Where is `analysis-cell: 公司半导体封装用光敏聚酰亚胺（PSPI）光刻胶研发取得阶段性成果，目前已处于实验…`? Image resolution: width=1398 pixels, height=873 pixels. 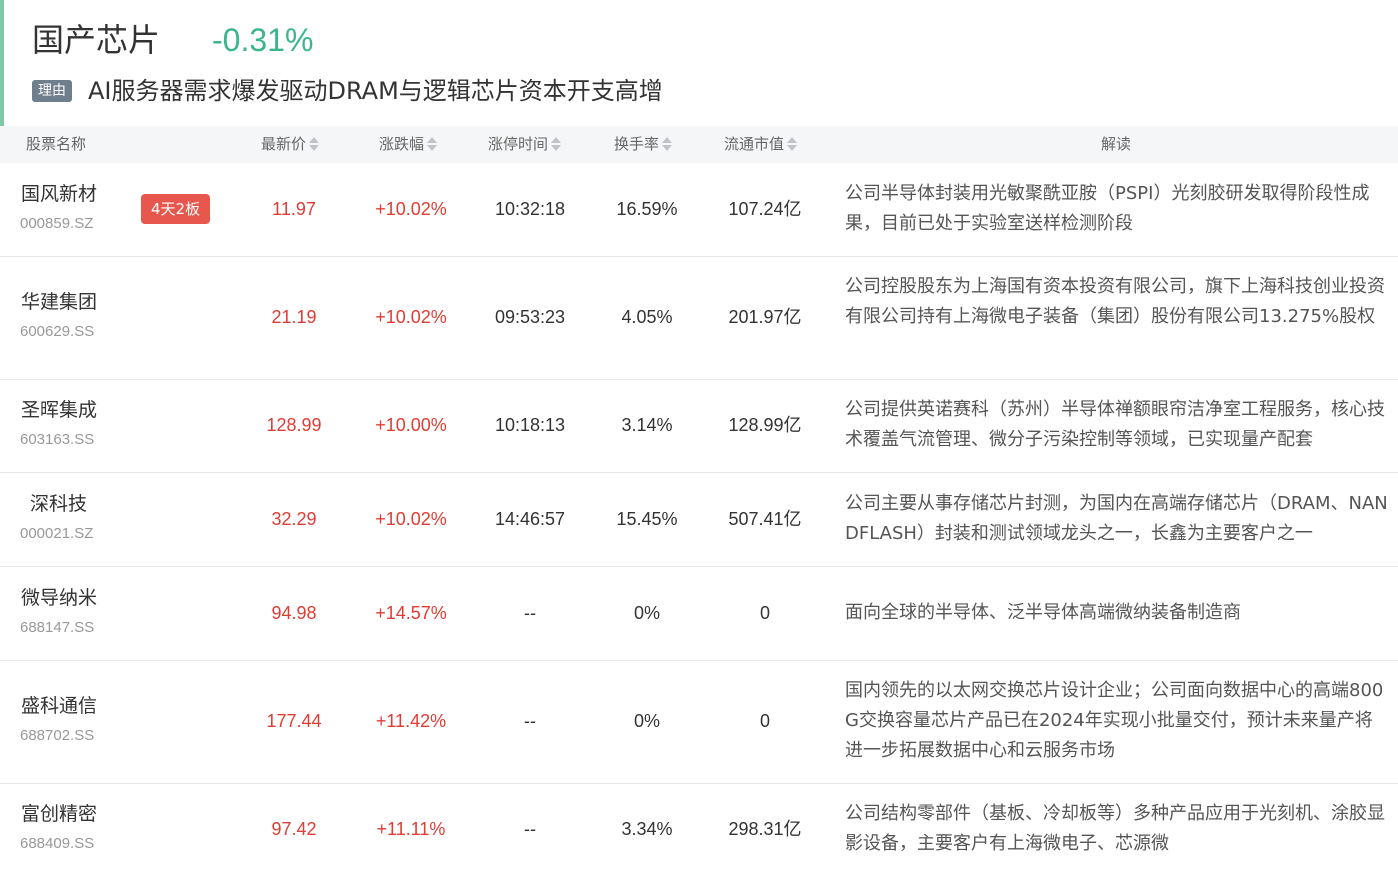
analysis-cell: 公司半导体封装用光敏聚酰亚胺（PSPI）光刻胶研发取得阶段性成果，目前已处于实验… is located at coordinates (1107, 208).